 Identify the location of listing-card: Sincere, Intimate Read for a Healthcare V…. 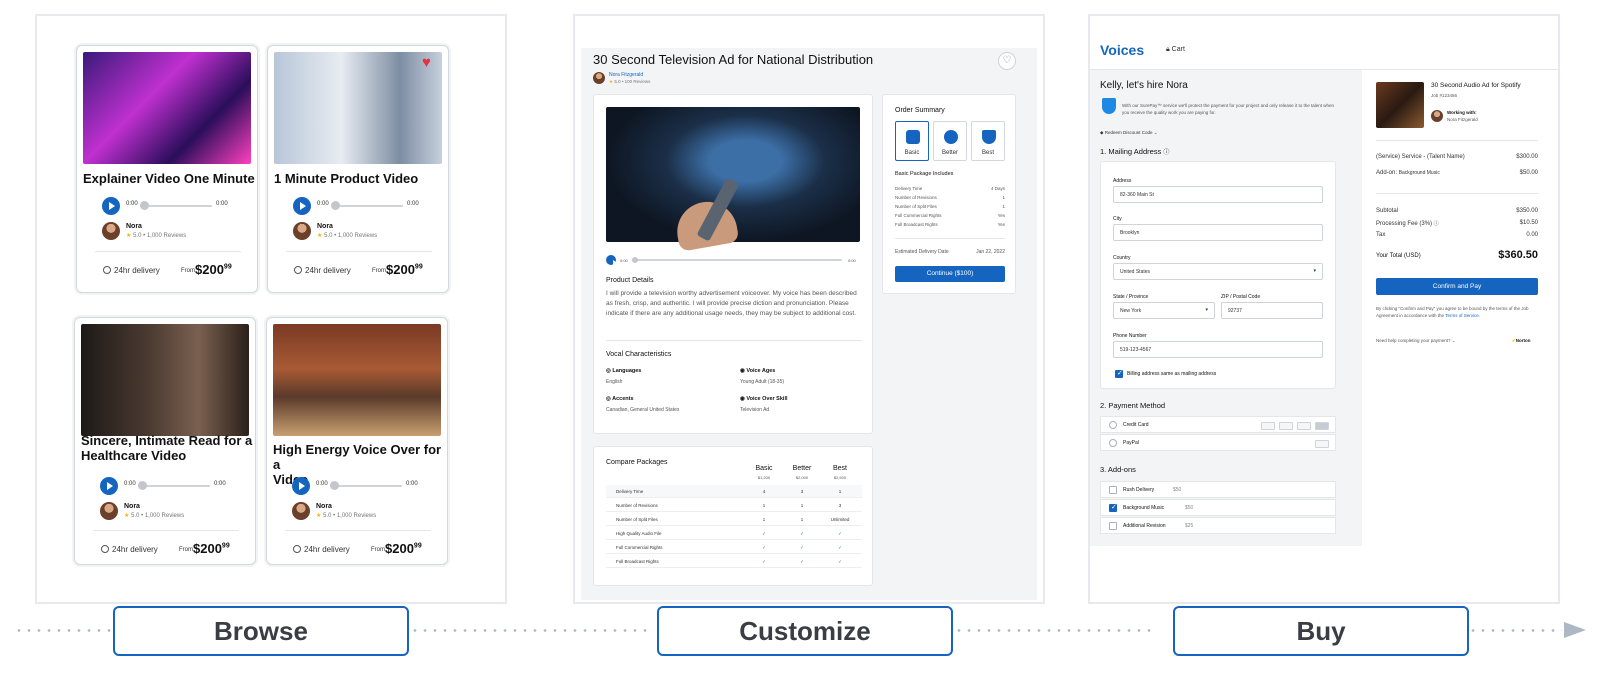
(165, 441).